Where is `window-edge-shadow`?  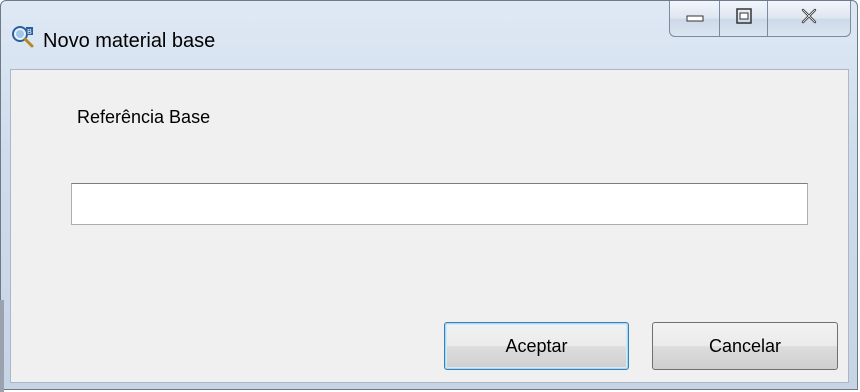
window-edge-shadow is located at coordinates (2, 346).